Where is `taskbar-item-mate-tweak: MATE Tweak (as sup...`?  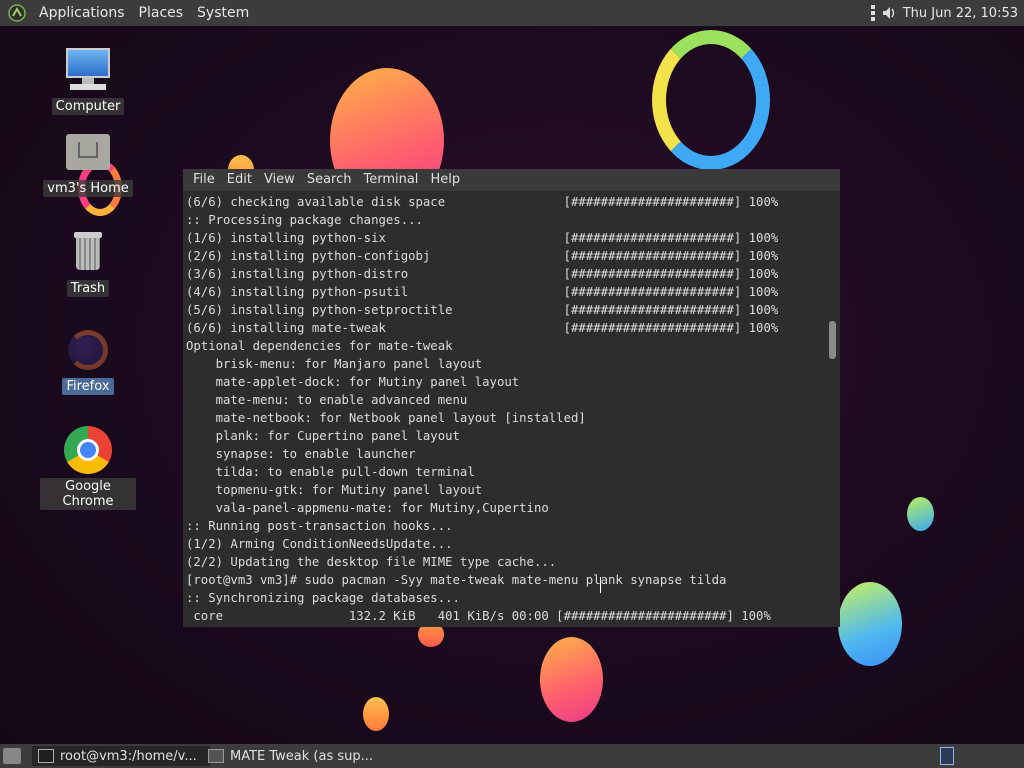 taskbar-item-mate-tweak: MATE Tweak (as sup... is located at coordinates (293, 756).